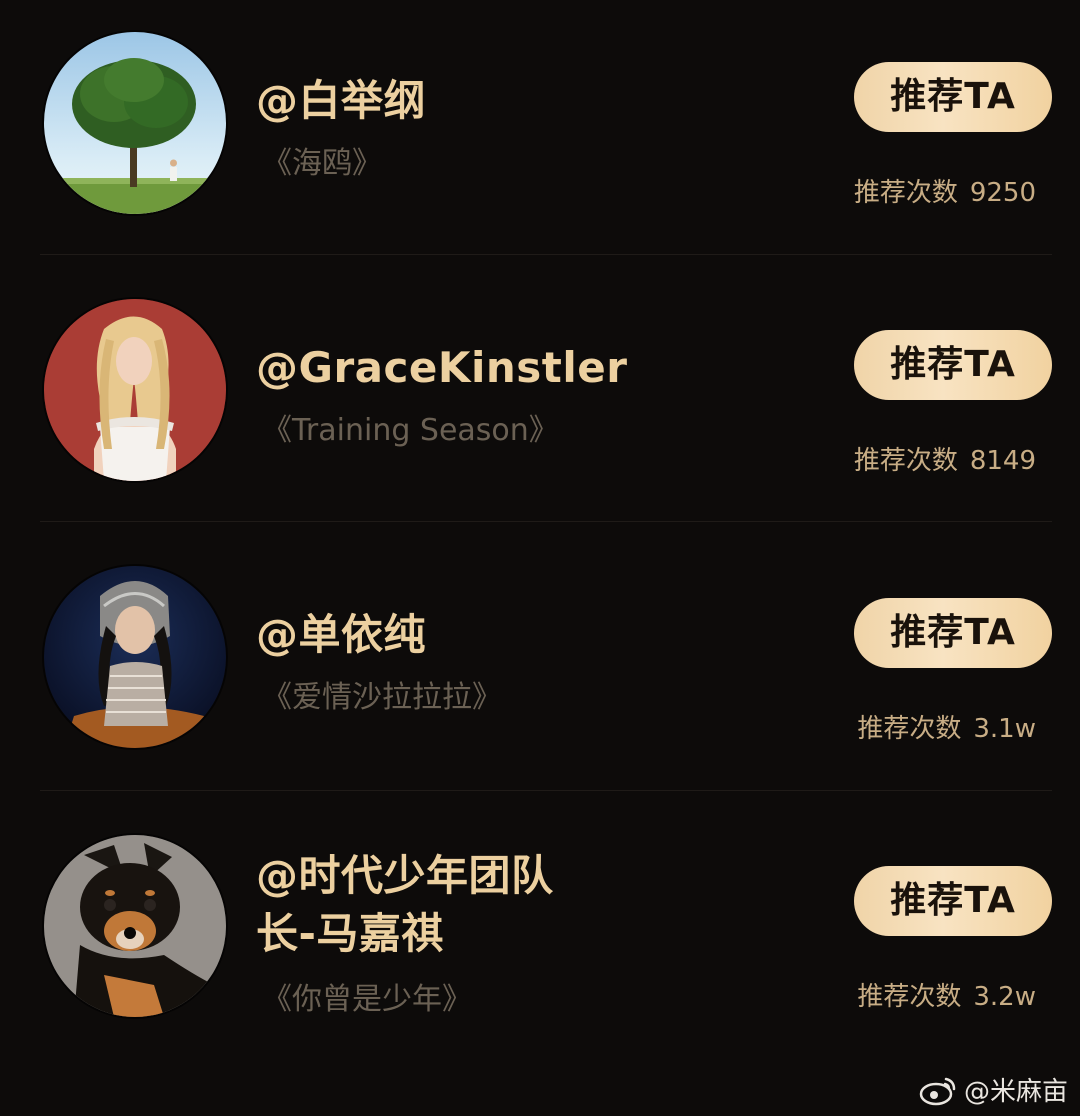  Describe the element at coordinates (1004, 729) in the screenshot. I see `recommend-count-value: 3.1w` at that location.